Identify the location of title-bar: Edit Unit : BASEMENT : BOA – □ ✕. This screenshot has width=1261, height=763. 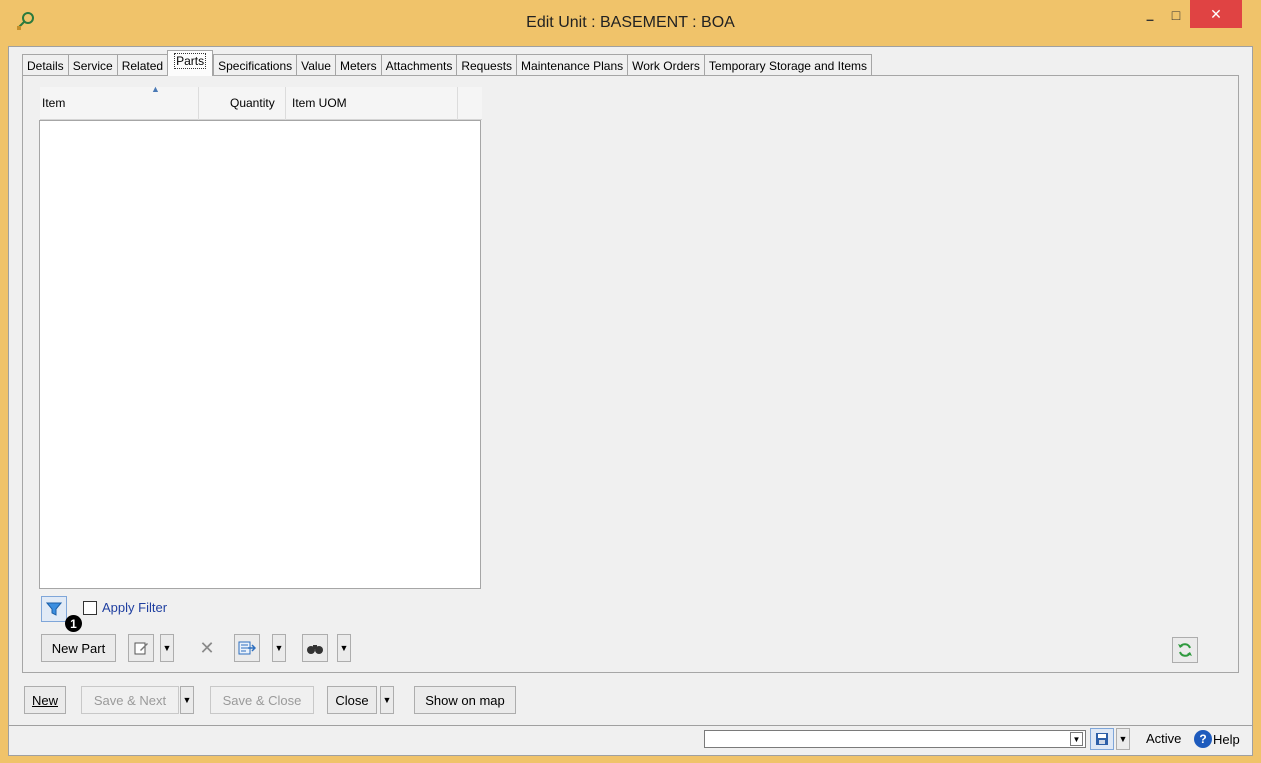
(630, 22).